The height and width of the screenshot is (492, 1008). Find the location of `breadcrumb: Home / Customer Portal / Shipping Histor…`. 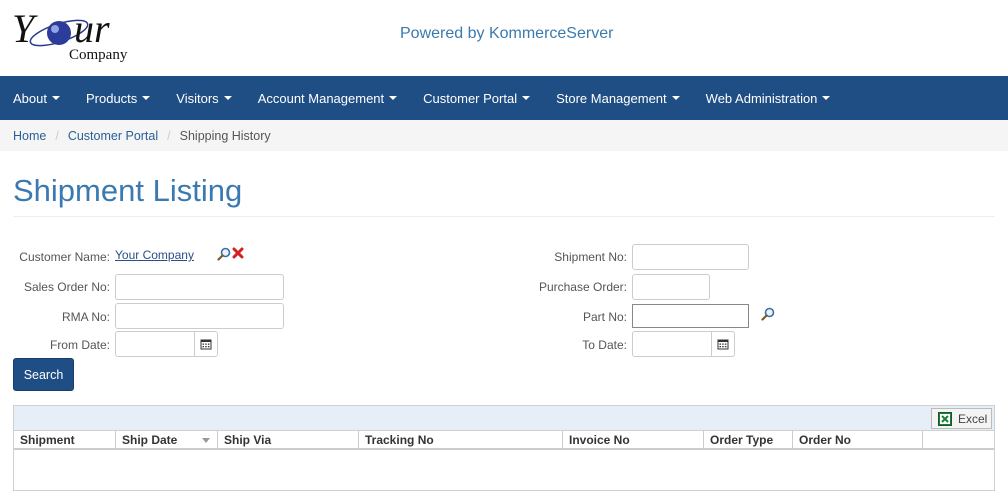

breadcrumb: Home / Customer Portal / Shipping Histor… is located at coordinates (504, 135).